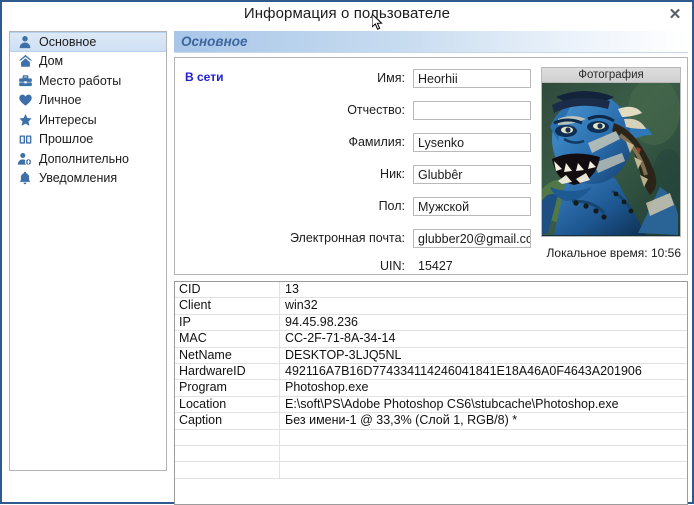  I want to click on table-row: Client win32, so click(431, 306).